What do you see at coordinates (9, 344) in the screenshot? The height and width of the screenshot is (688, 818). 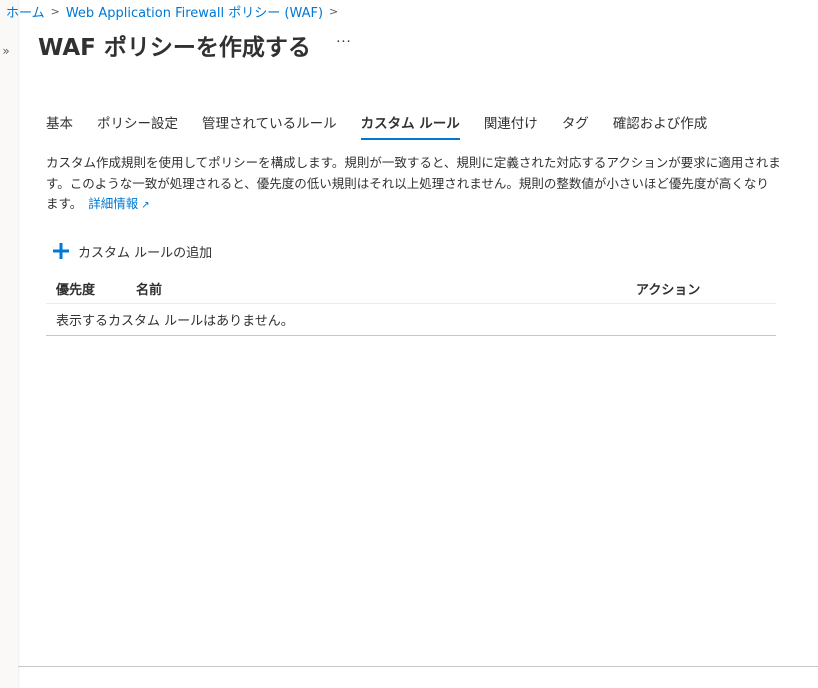 I see `left-rail: »` at bounding box center [9, 344].